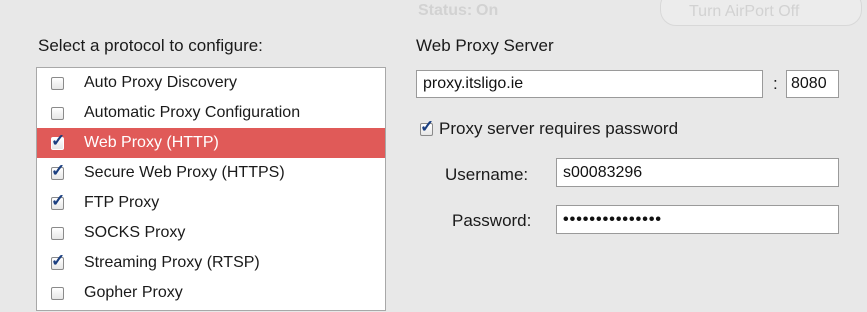 This screenshot has height=312, width=867. Describe the element at coordinates (487, 174) in the screenshot. I see `username-label: Username:` at that location.